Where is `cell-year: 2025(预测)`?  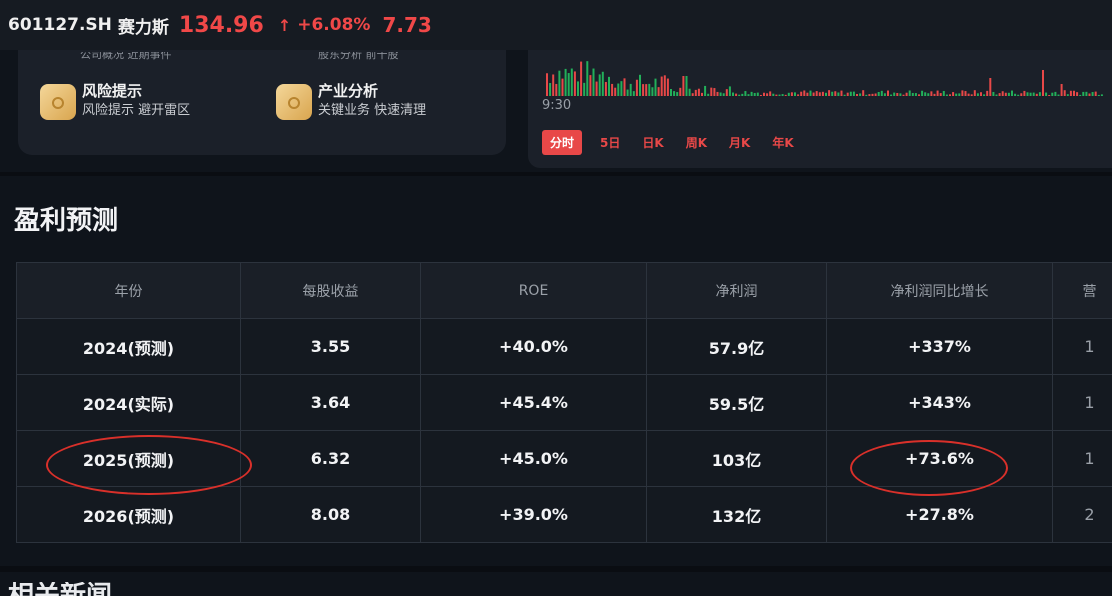
cell-year: 2025(预测) is located at coordinates (128, 458).